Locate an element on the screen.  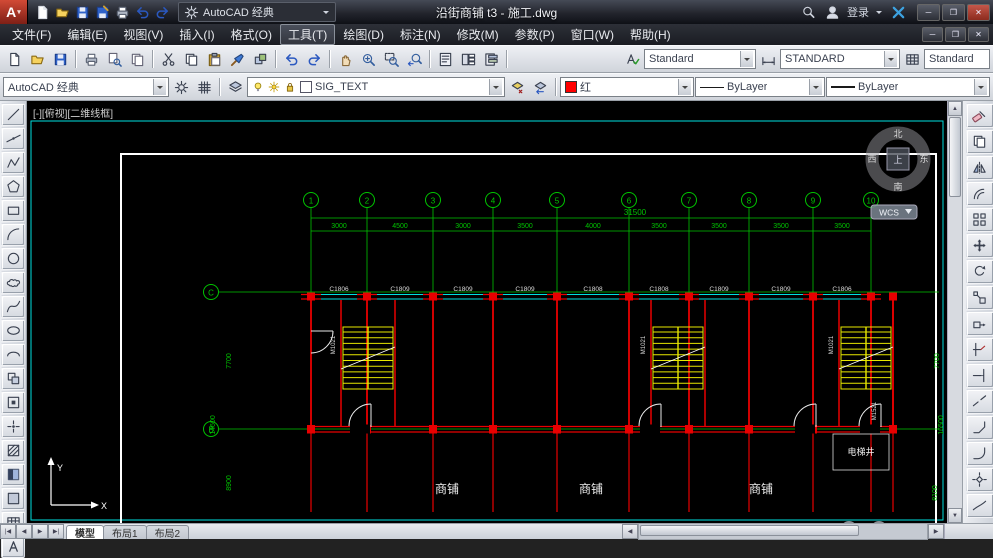
dim-style-select: STANDARD is located at coordinates (840, 59).